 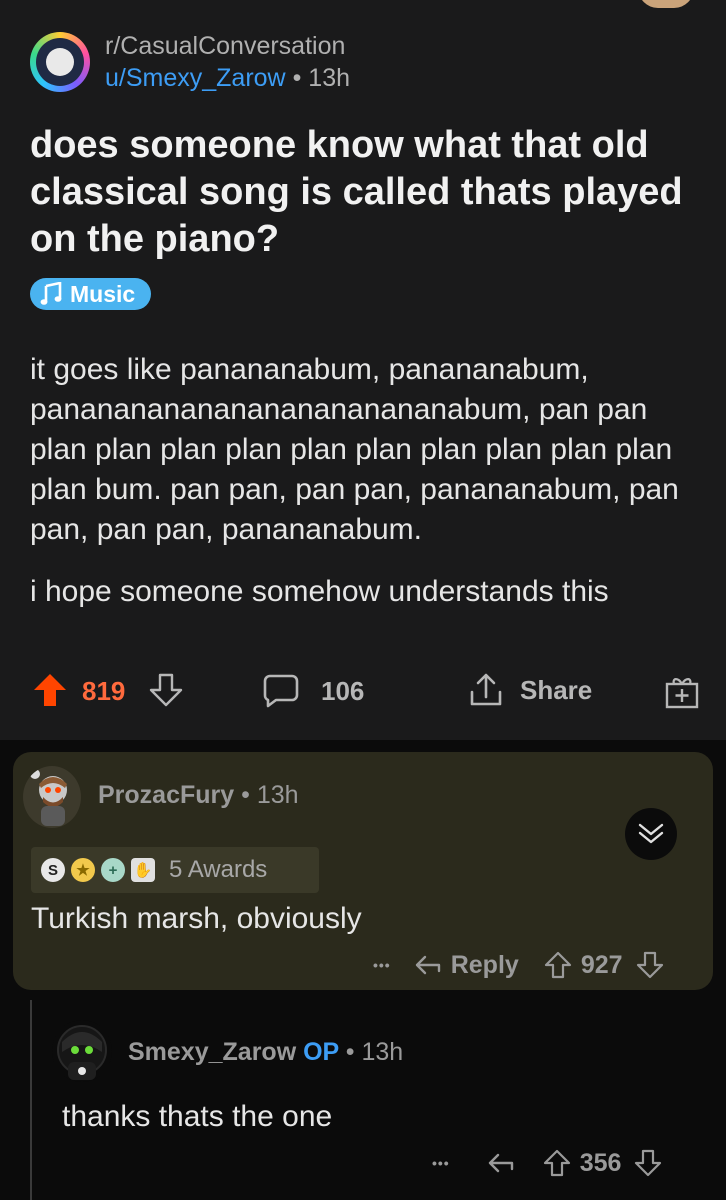 What do you see at coordinates (382, 1052) in the screenshot?
I see `reply-time: 13h` at bounding box center [382, 1052].